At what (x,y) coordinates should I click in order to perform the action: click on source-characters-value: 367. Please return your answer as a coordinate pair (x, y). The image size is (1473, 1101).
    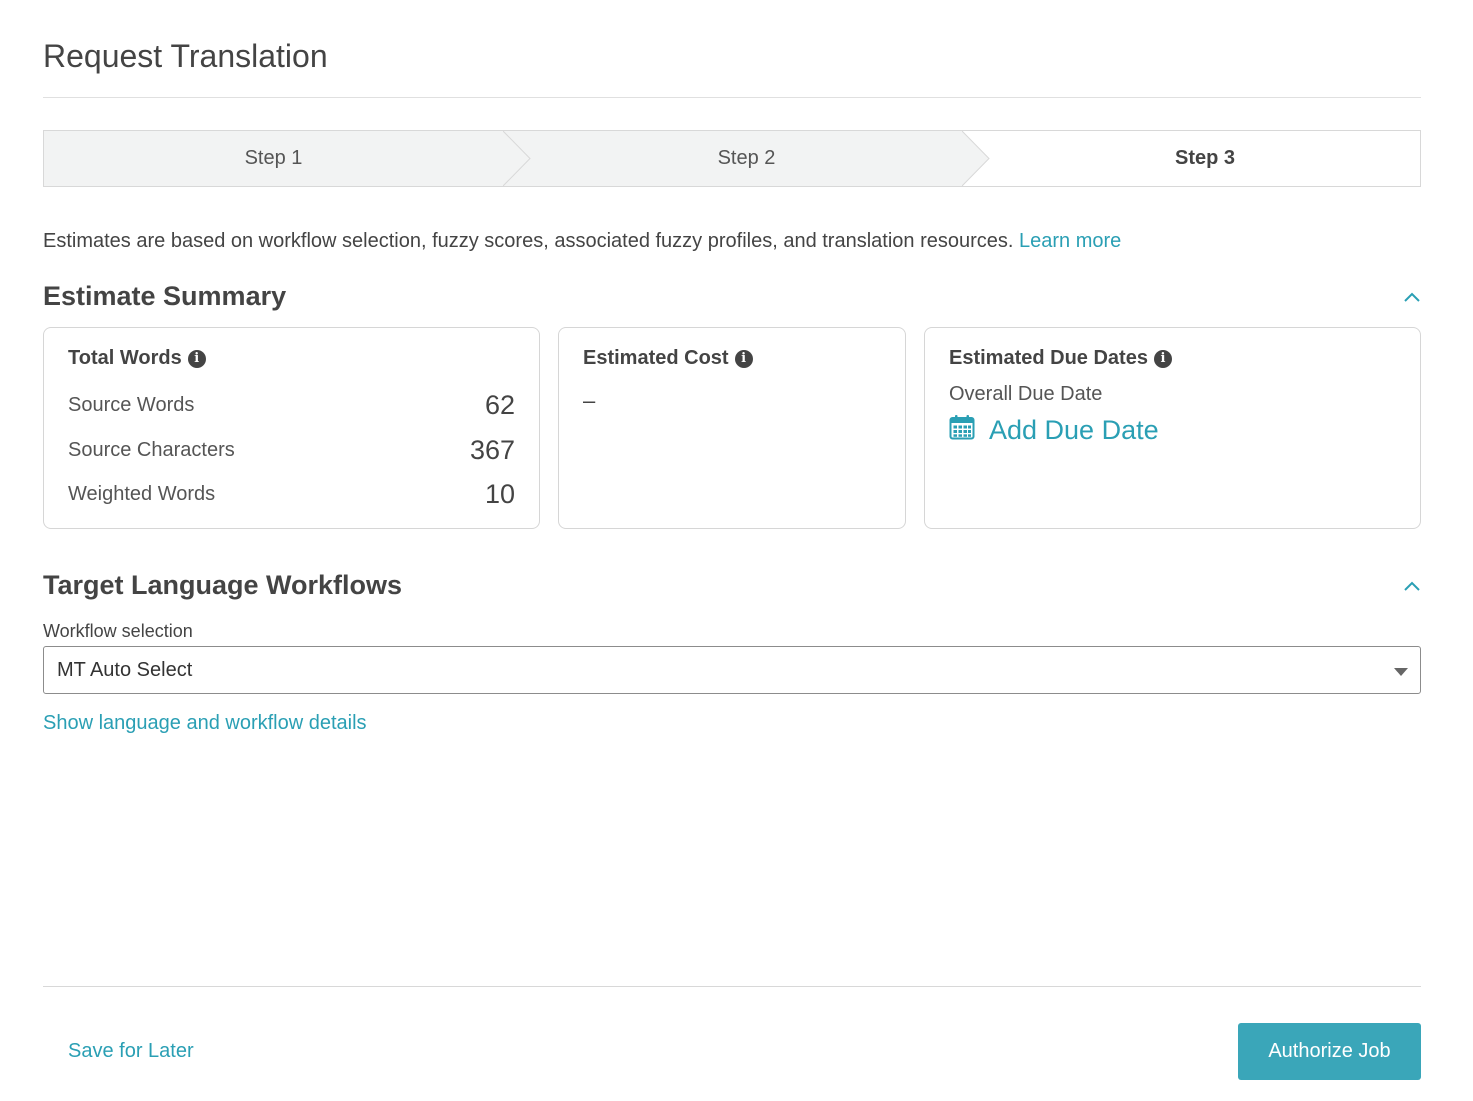
    Looking at the image, I should click on (492, 449).